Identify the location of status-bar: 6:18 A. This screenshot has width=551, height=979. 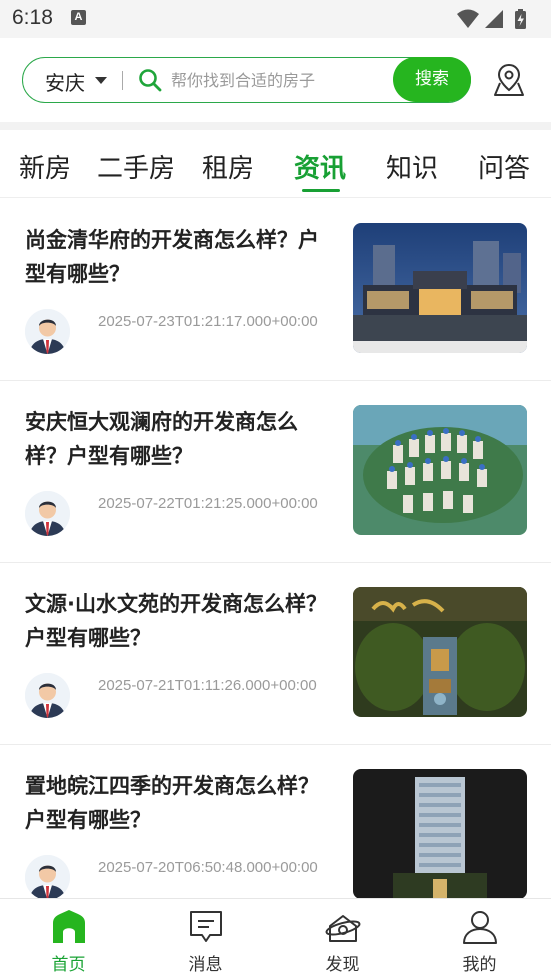
(275, 19).